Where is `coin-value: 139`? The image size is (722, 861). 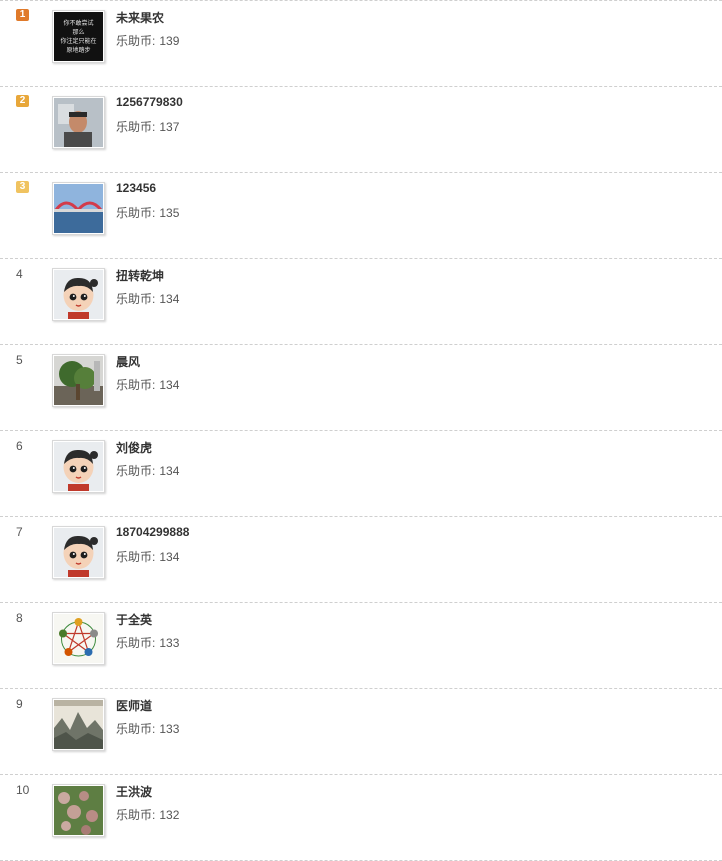
coin-value: 139 is located at coordinates (169, 41).